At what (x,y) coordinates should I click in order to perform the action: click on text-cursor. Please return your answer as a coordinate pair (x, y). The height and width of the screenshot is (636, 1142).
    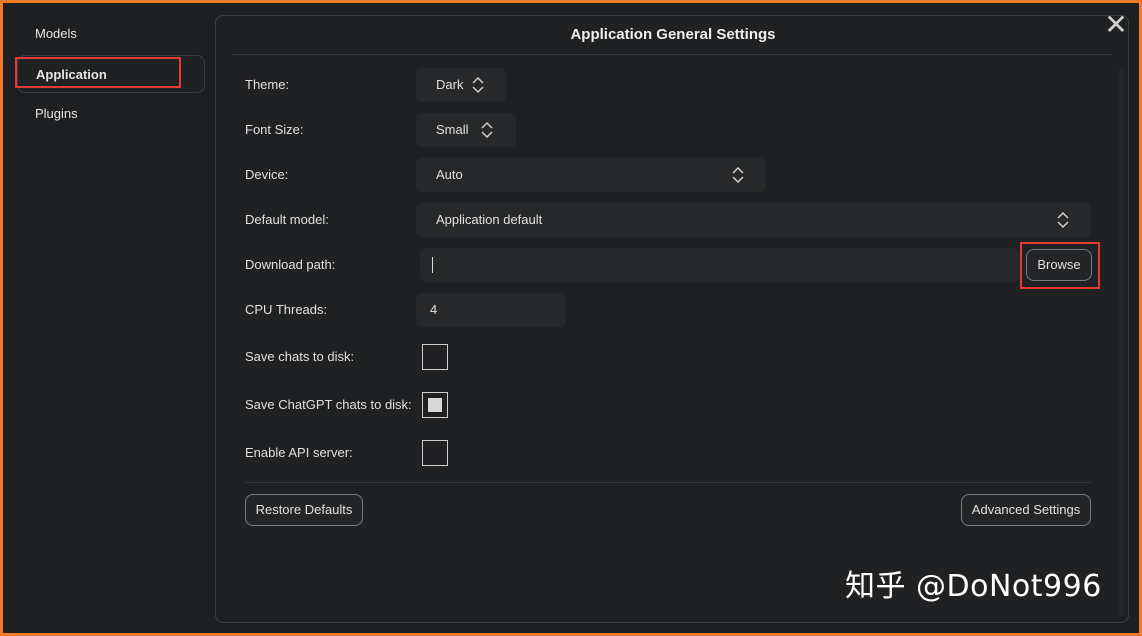
    Looking at the image, I should click on (432, 265).